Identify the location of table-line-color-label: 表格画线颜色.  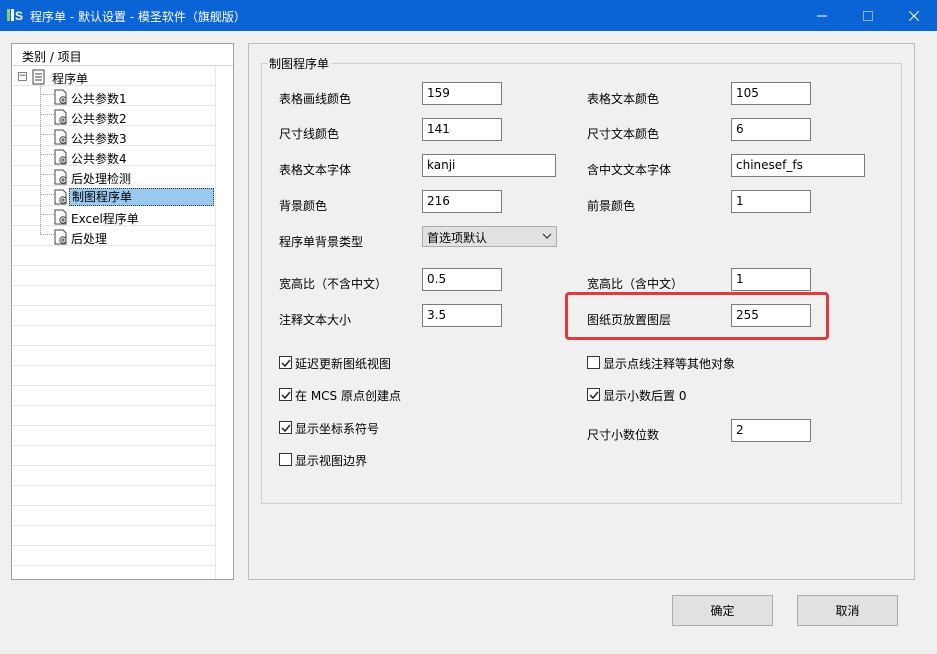
(315, 99).